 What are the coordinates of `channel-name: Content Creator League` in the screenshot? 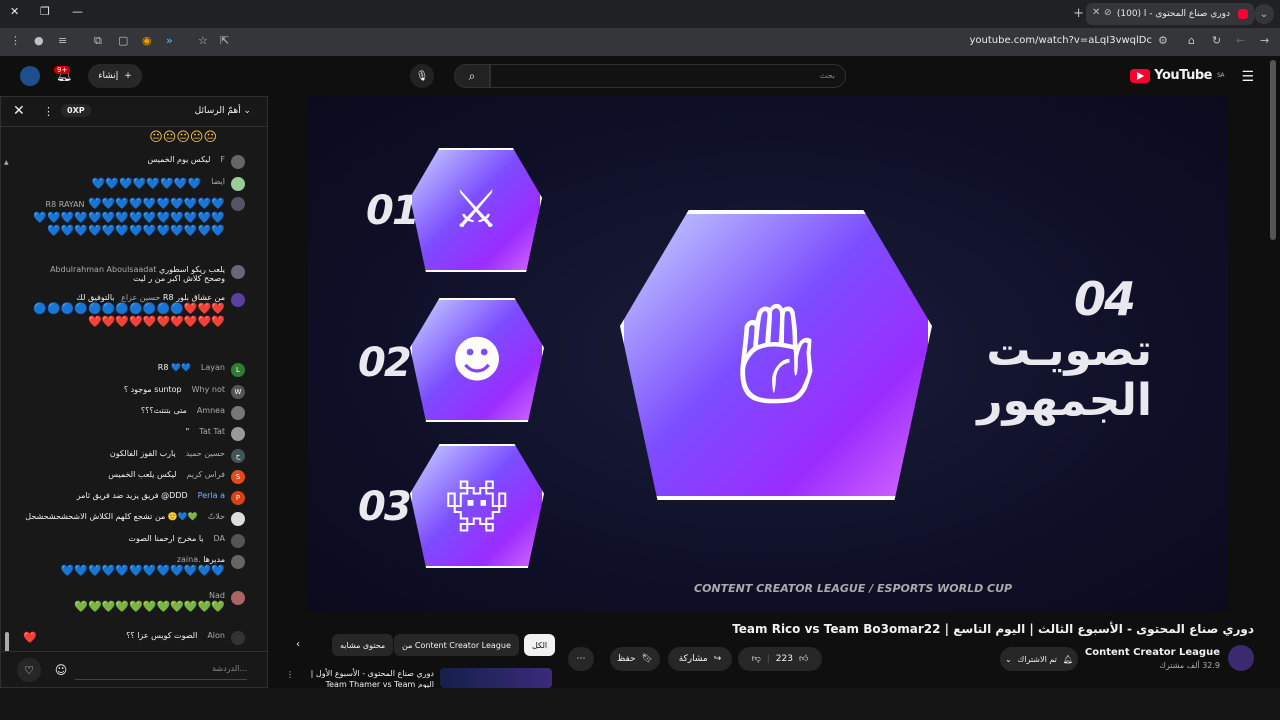 It's located at (1152, 652).